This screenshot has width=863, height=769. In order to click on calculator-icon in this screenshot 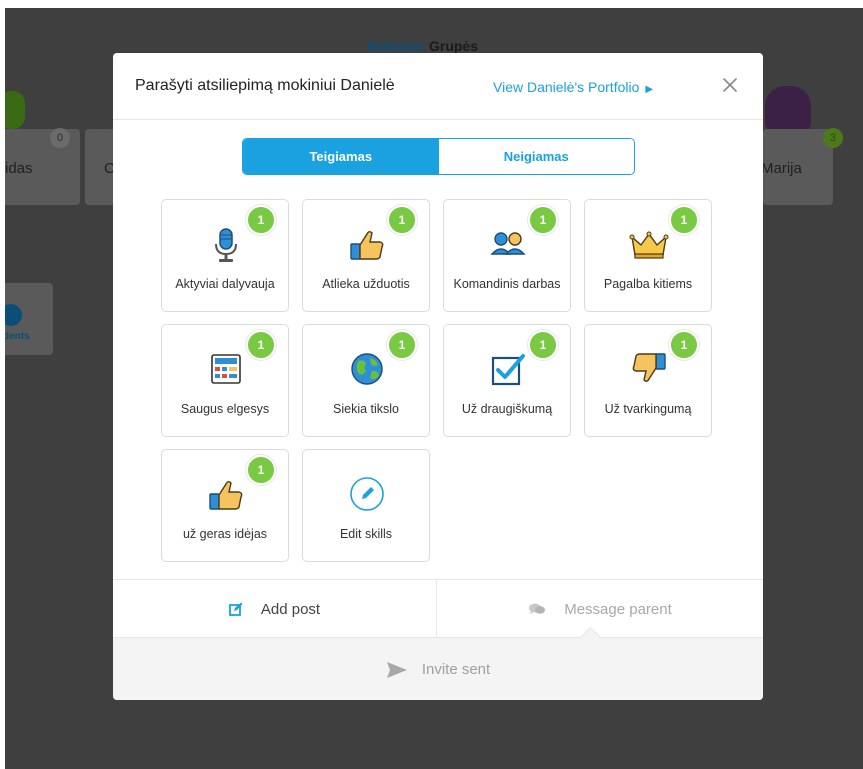, I will do `click(226, 369)`.